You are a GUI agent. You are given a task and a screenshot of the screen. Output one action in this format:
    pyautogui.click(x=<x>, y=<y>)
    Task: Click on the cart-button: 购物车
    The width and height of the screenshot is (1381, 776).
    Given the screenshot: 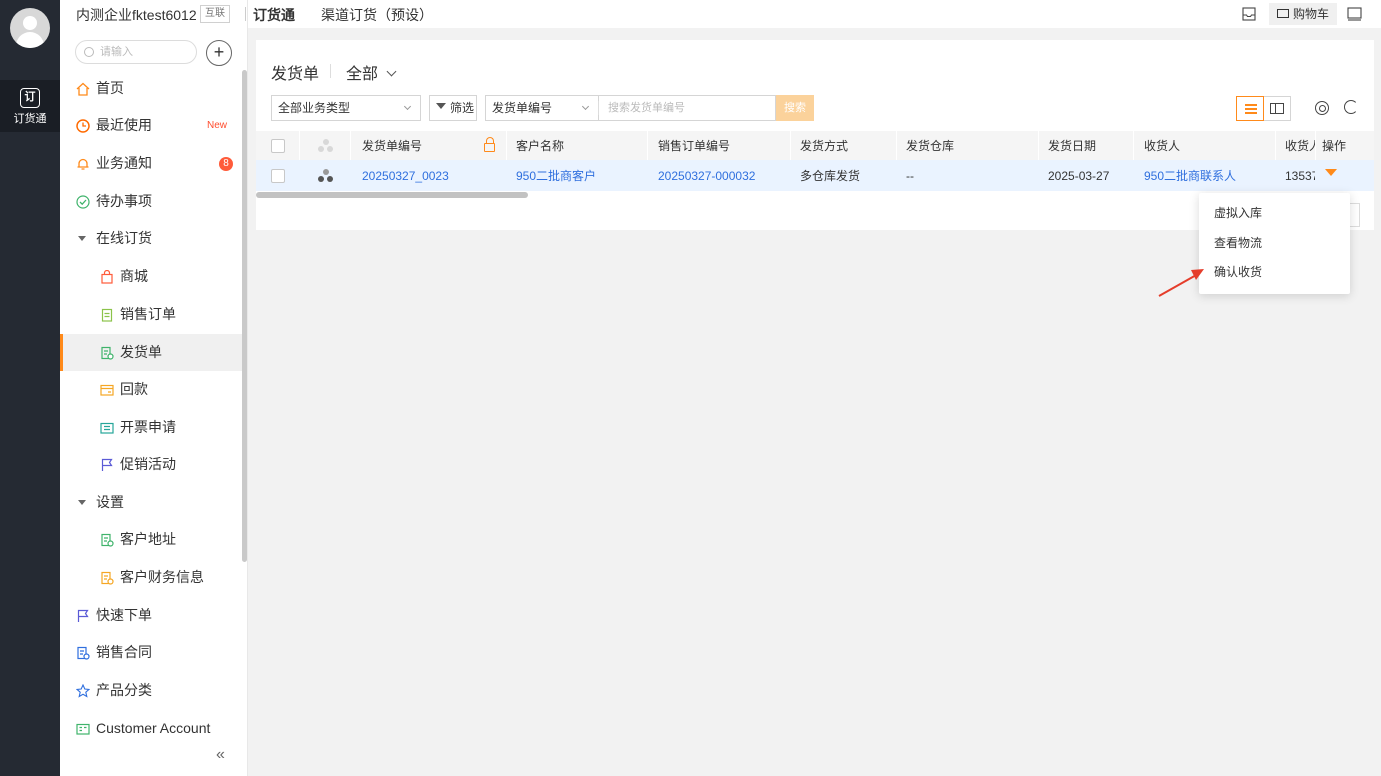 What is the action you would take?
    pyautogui.click(x=1303, y=14)
    